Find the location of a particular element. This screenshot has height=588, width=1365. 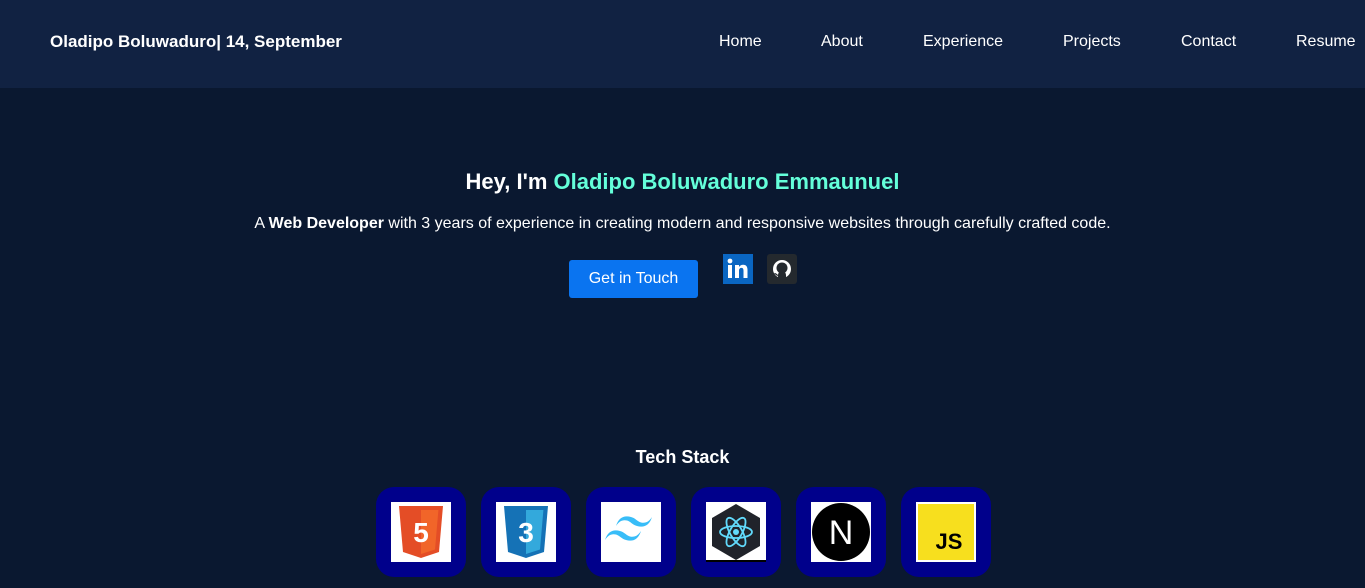

nav-link-home: Home is located at coordinates (740, 42).